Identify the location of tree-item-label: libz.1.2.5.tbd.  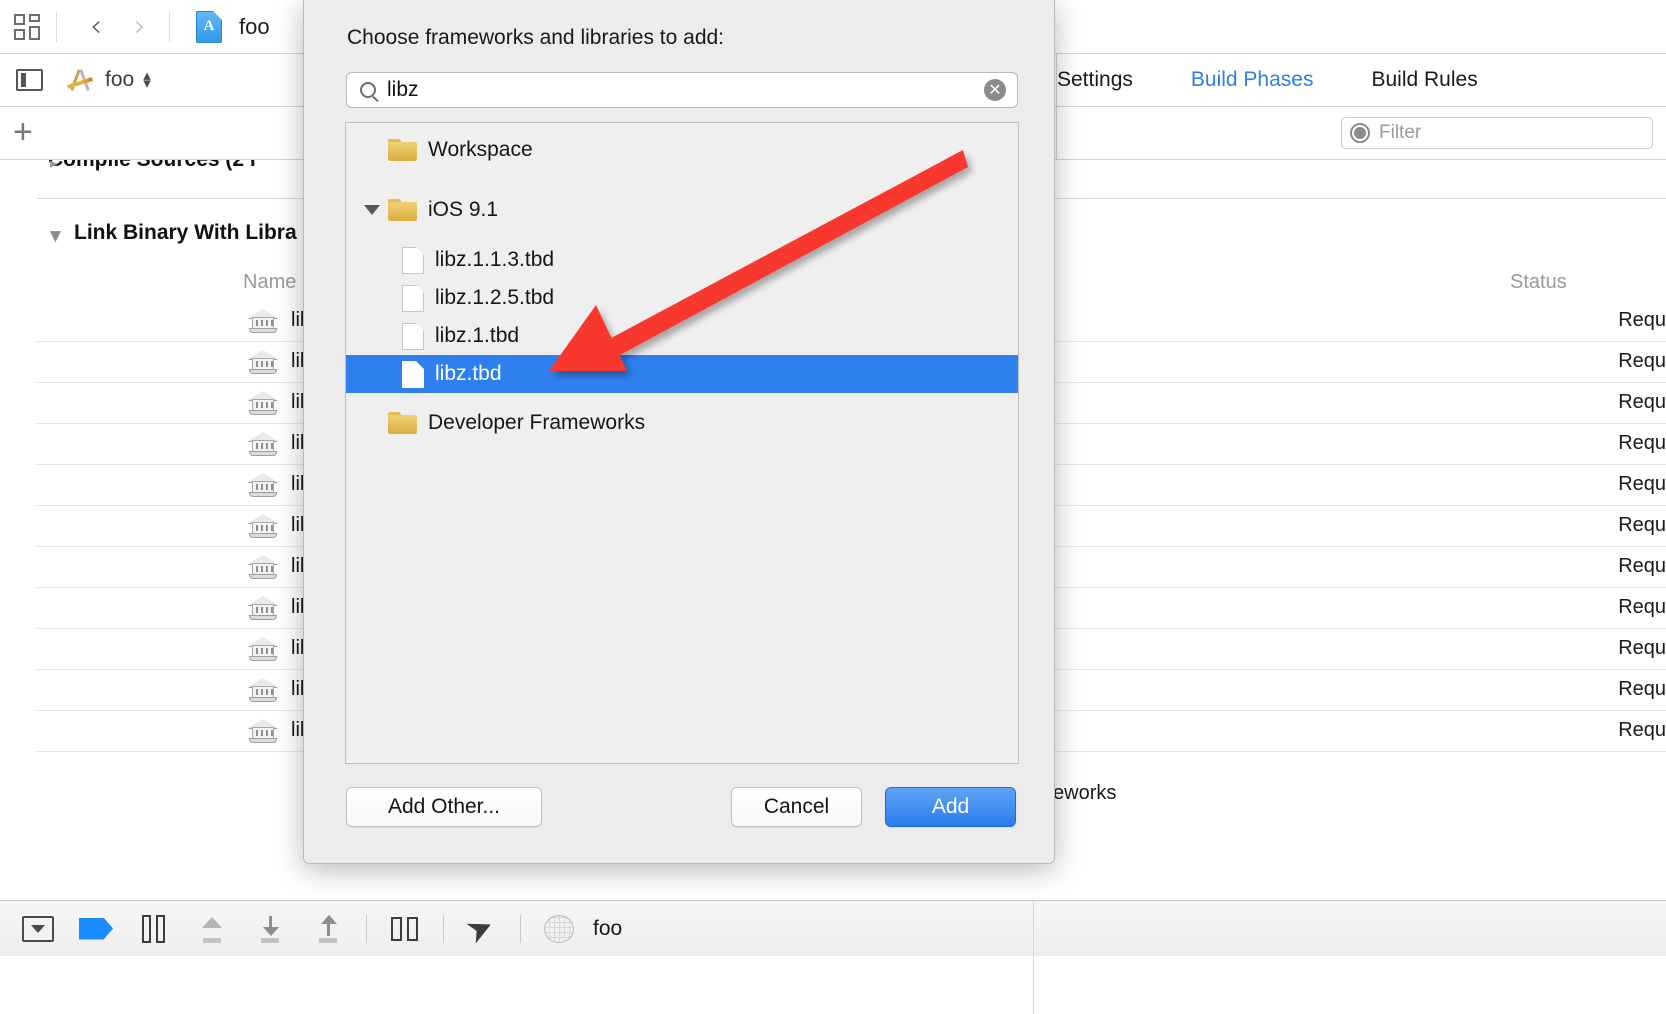
(495, 297).